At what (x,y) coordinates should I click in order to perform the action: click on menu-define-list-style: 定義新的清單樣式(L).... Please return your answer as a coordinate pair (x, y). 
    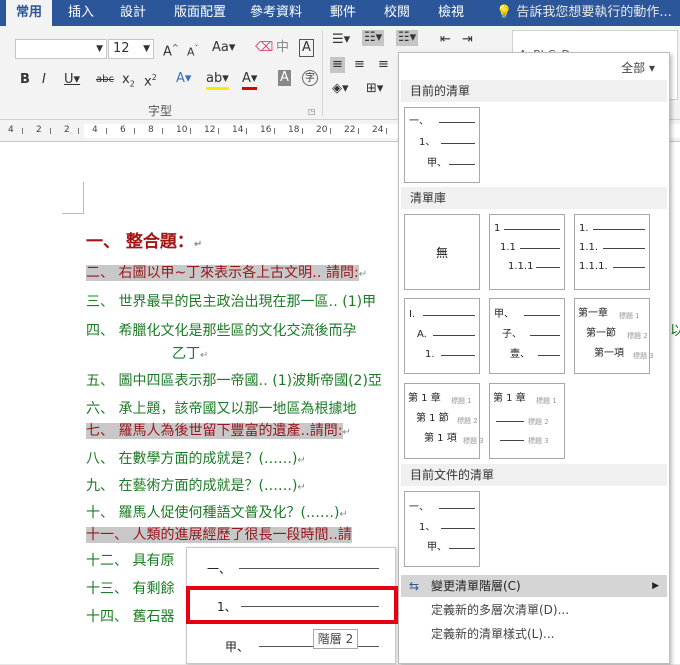
    Looking at the image, I should click on (534, 634).